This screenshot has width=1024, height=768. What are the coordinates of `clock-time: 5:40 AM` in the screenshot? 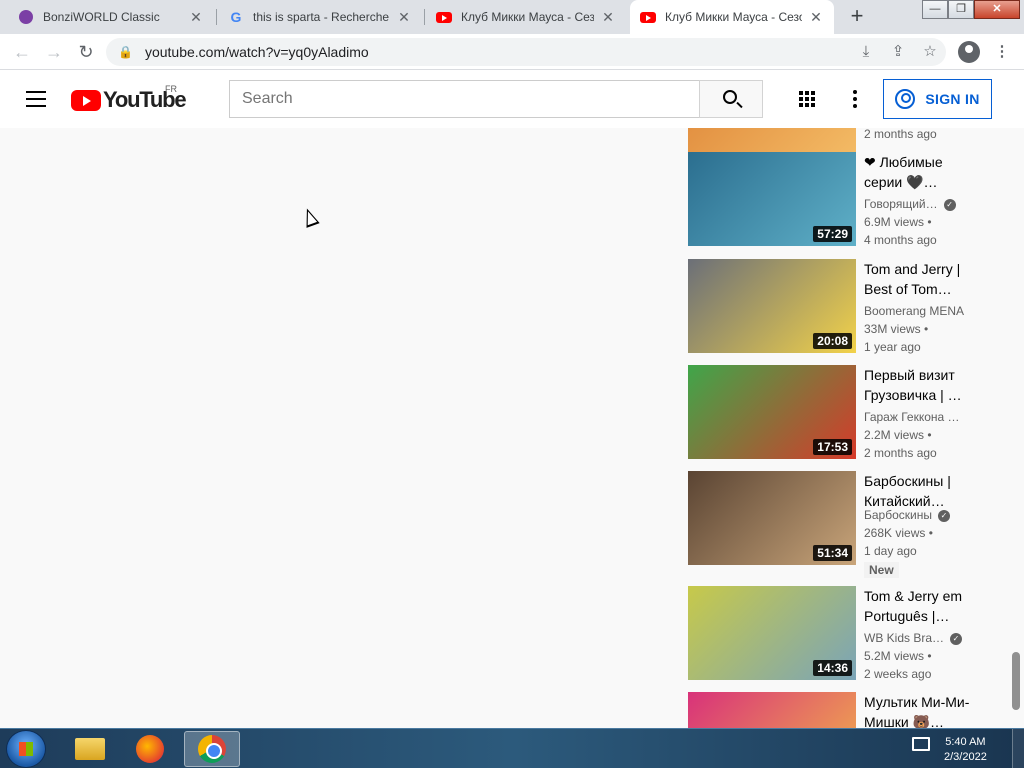 It's located at (965, 742).